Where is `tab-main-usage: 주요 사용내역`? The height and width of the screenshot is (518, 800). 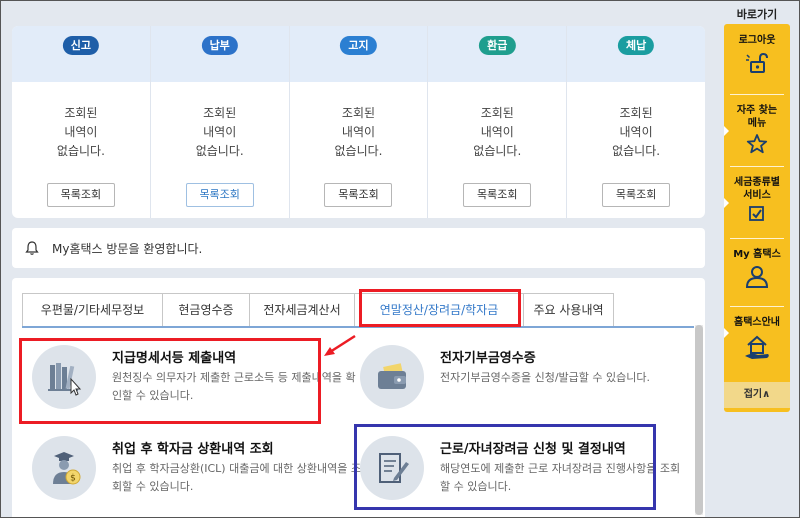 tab-main-usage: 주요 사용내역 is located at coordinates (568, 310).